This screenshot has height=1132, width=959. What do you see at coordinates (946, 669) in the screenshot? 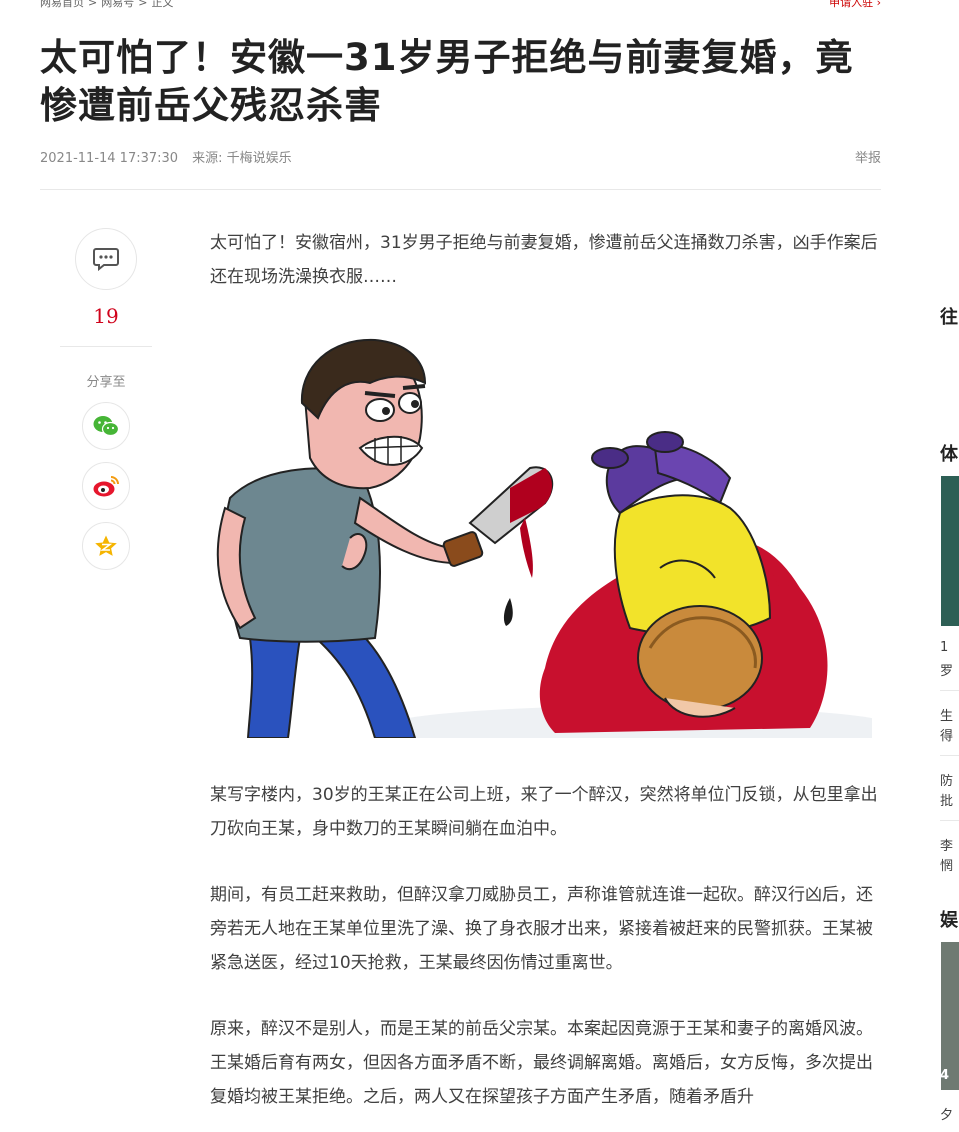
I see `right-news-link: 罗` at bounding box center [946, 669].